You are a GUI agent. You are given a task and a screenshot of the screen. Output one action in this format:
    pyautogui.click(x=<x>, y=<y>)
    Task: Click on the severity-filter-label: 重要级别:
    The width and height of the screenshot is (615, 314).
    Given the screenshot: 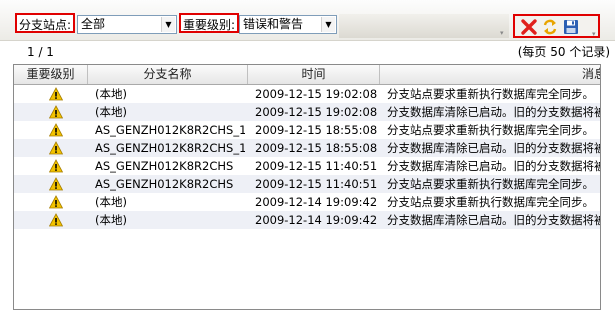 What is the action you would take?
    pyautogui.click(x=209, y=23)
    